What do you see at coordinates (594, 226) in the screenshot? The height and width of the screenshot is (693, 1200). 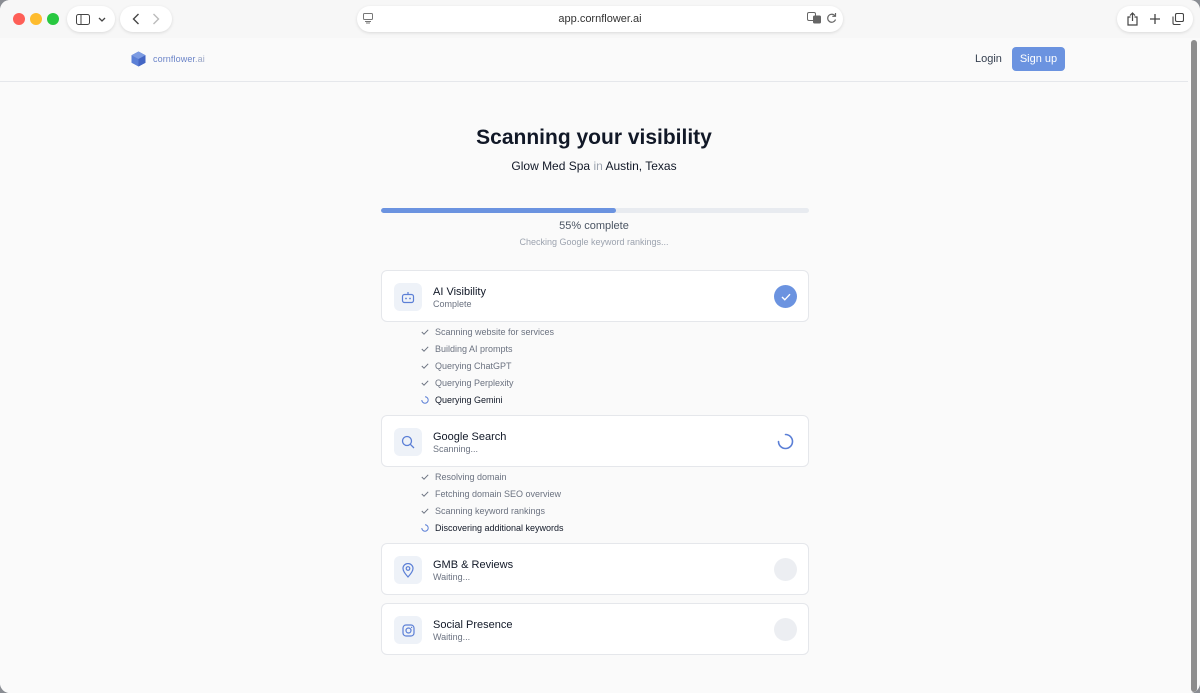 I see `progress-percent-label: 55% complete` at bounding box center [594, 226].